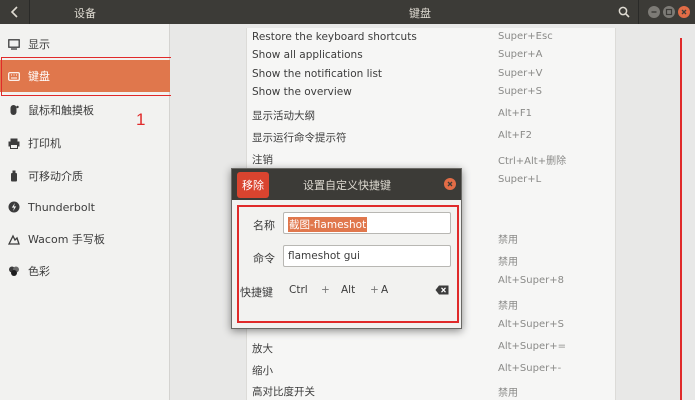 This screenshot has width=695, height=400. What do you see at coordinates (141, 119) in the screenshot?
I see `annotation-number: 1` at bounding box center [141, 119].